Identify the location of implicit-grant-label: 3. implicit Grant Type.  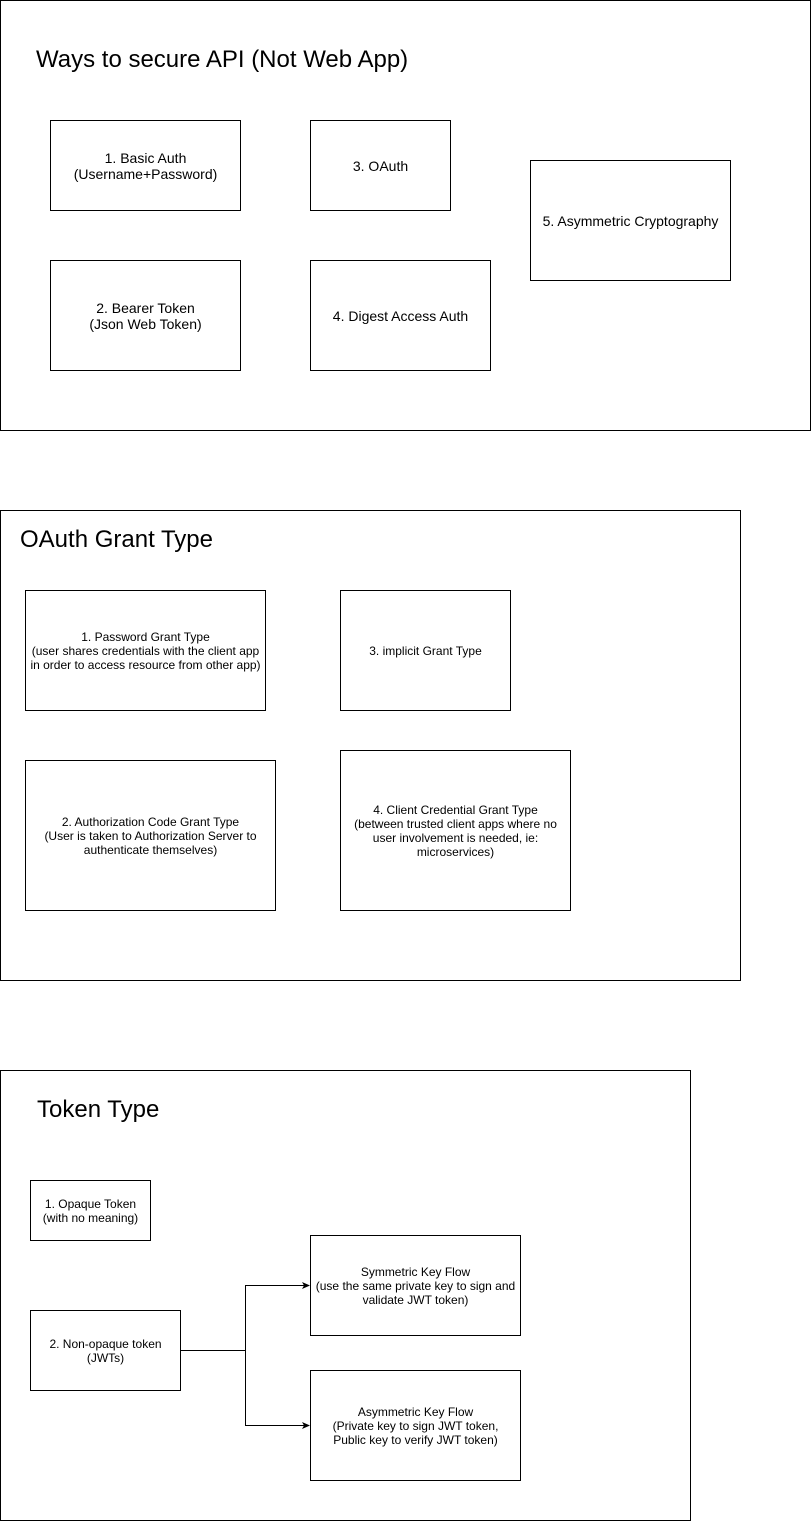
(425, 650).